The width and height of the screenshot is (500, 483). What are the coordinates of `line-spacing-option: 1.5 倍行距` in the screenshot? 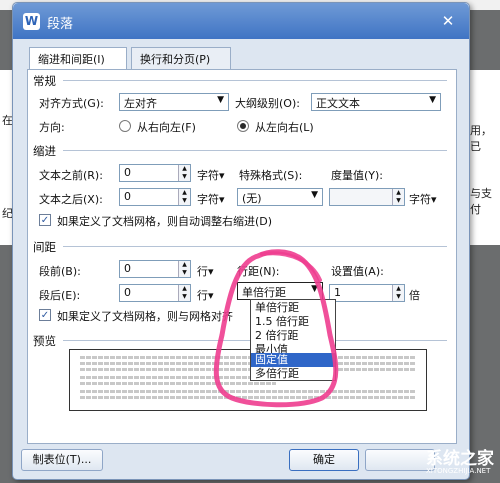 It's located at (293, 322).